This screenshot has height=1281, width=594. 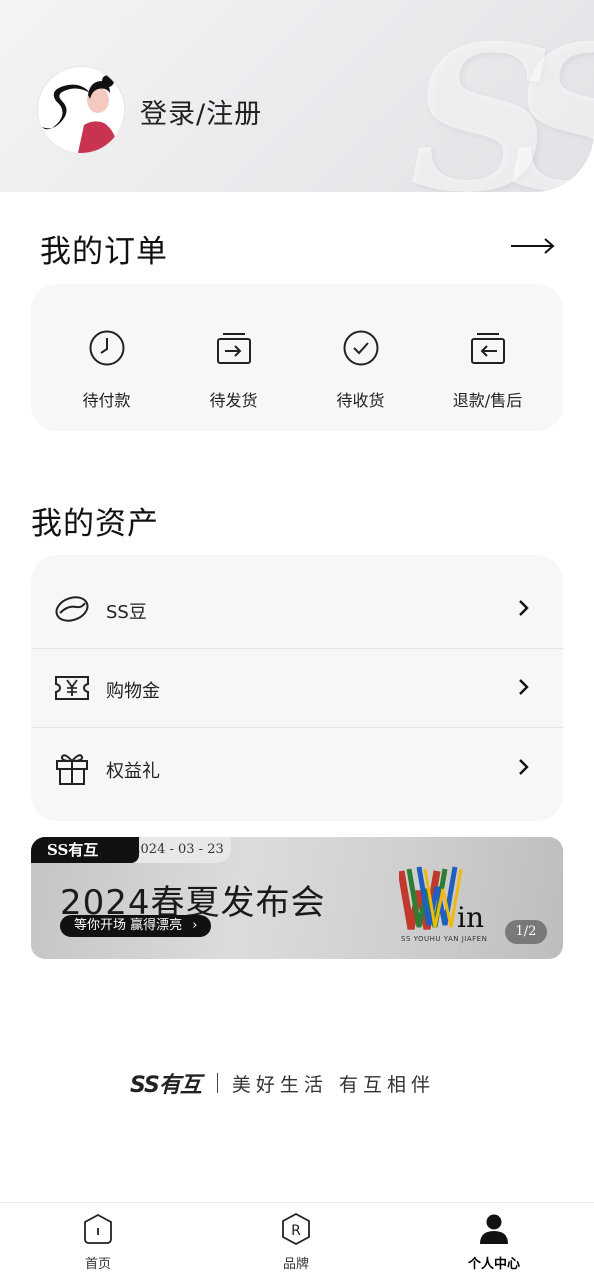 I want to click on check-circle-icon, so click(x=361, y=348).